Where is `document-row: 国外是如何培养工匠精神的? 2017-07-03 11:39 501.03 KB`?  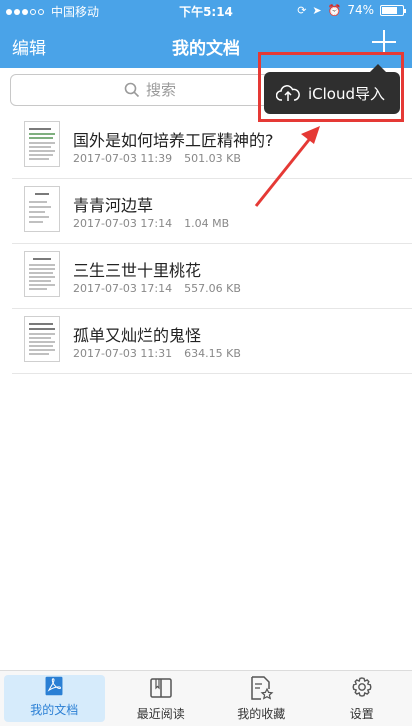 document-row: 国外是如何培养工匠精神的? 2017-07-03 11:39 501.03 KB is located at coordinates (212, 146).